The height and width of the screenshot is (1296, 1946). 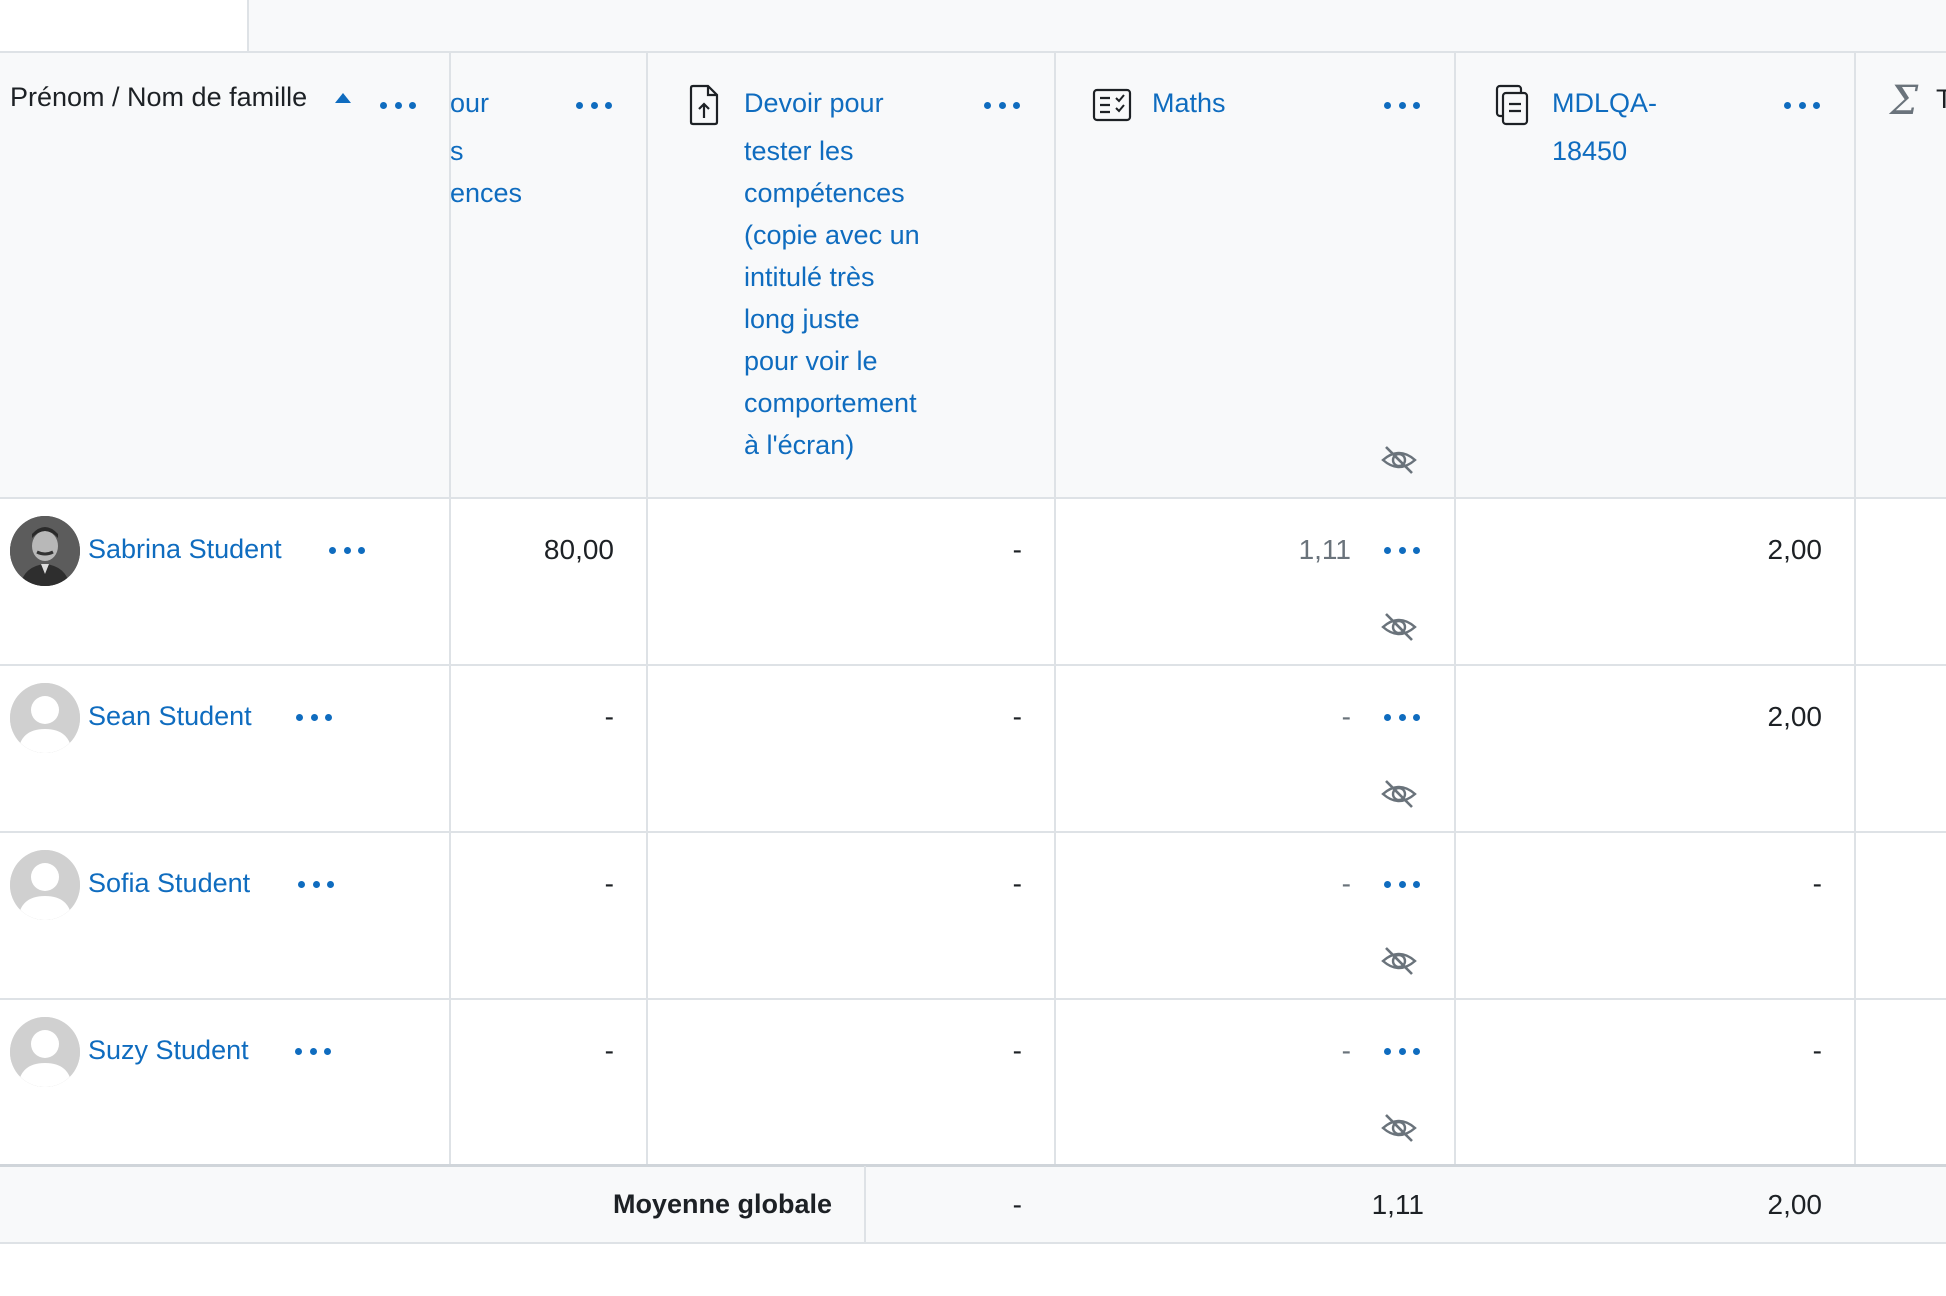 I want to click on student-name-link: Suzy Student, so click(x=168, y=1050).